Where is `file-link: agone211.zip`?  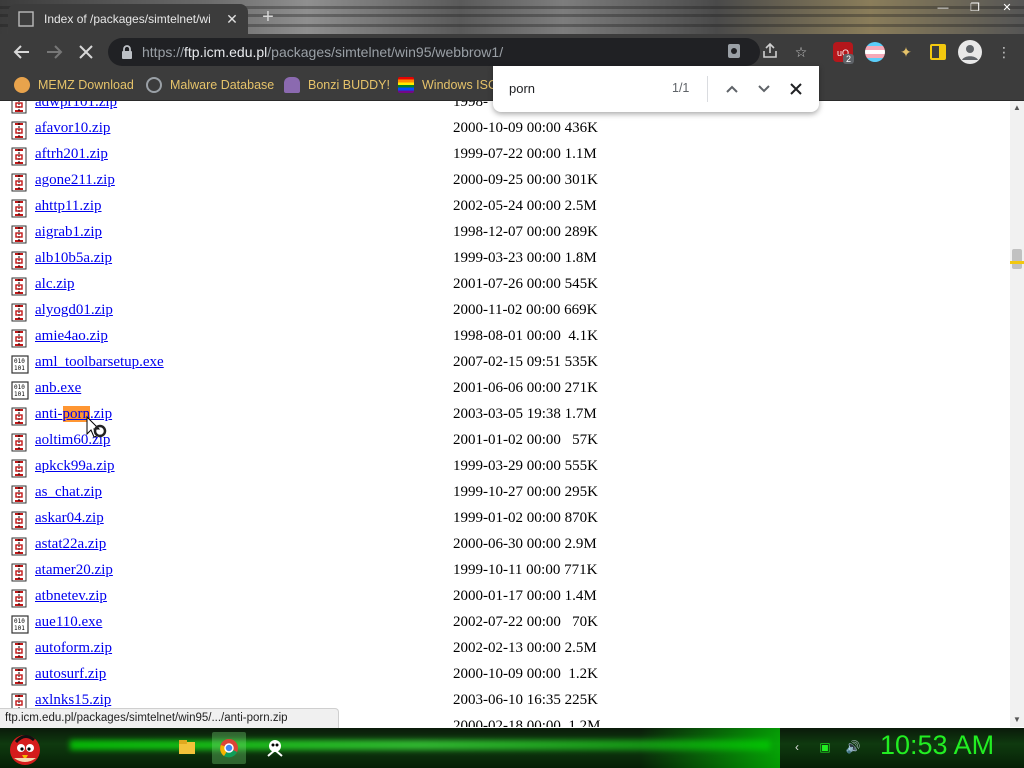 file-link: agone211.zip is located at coordinates (75, 180).